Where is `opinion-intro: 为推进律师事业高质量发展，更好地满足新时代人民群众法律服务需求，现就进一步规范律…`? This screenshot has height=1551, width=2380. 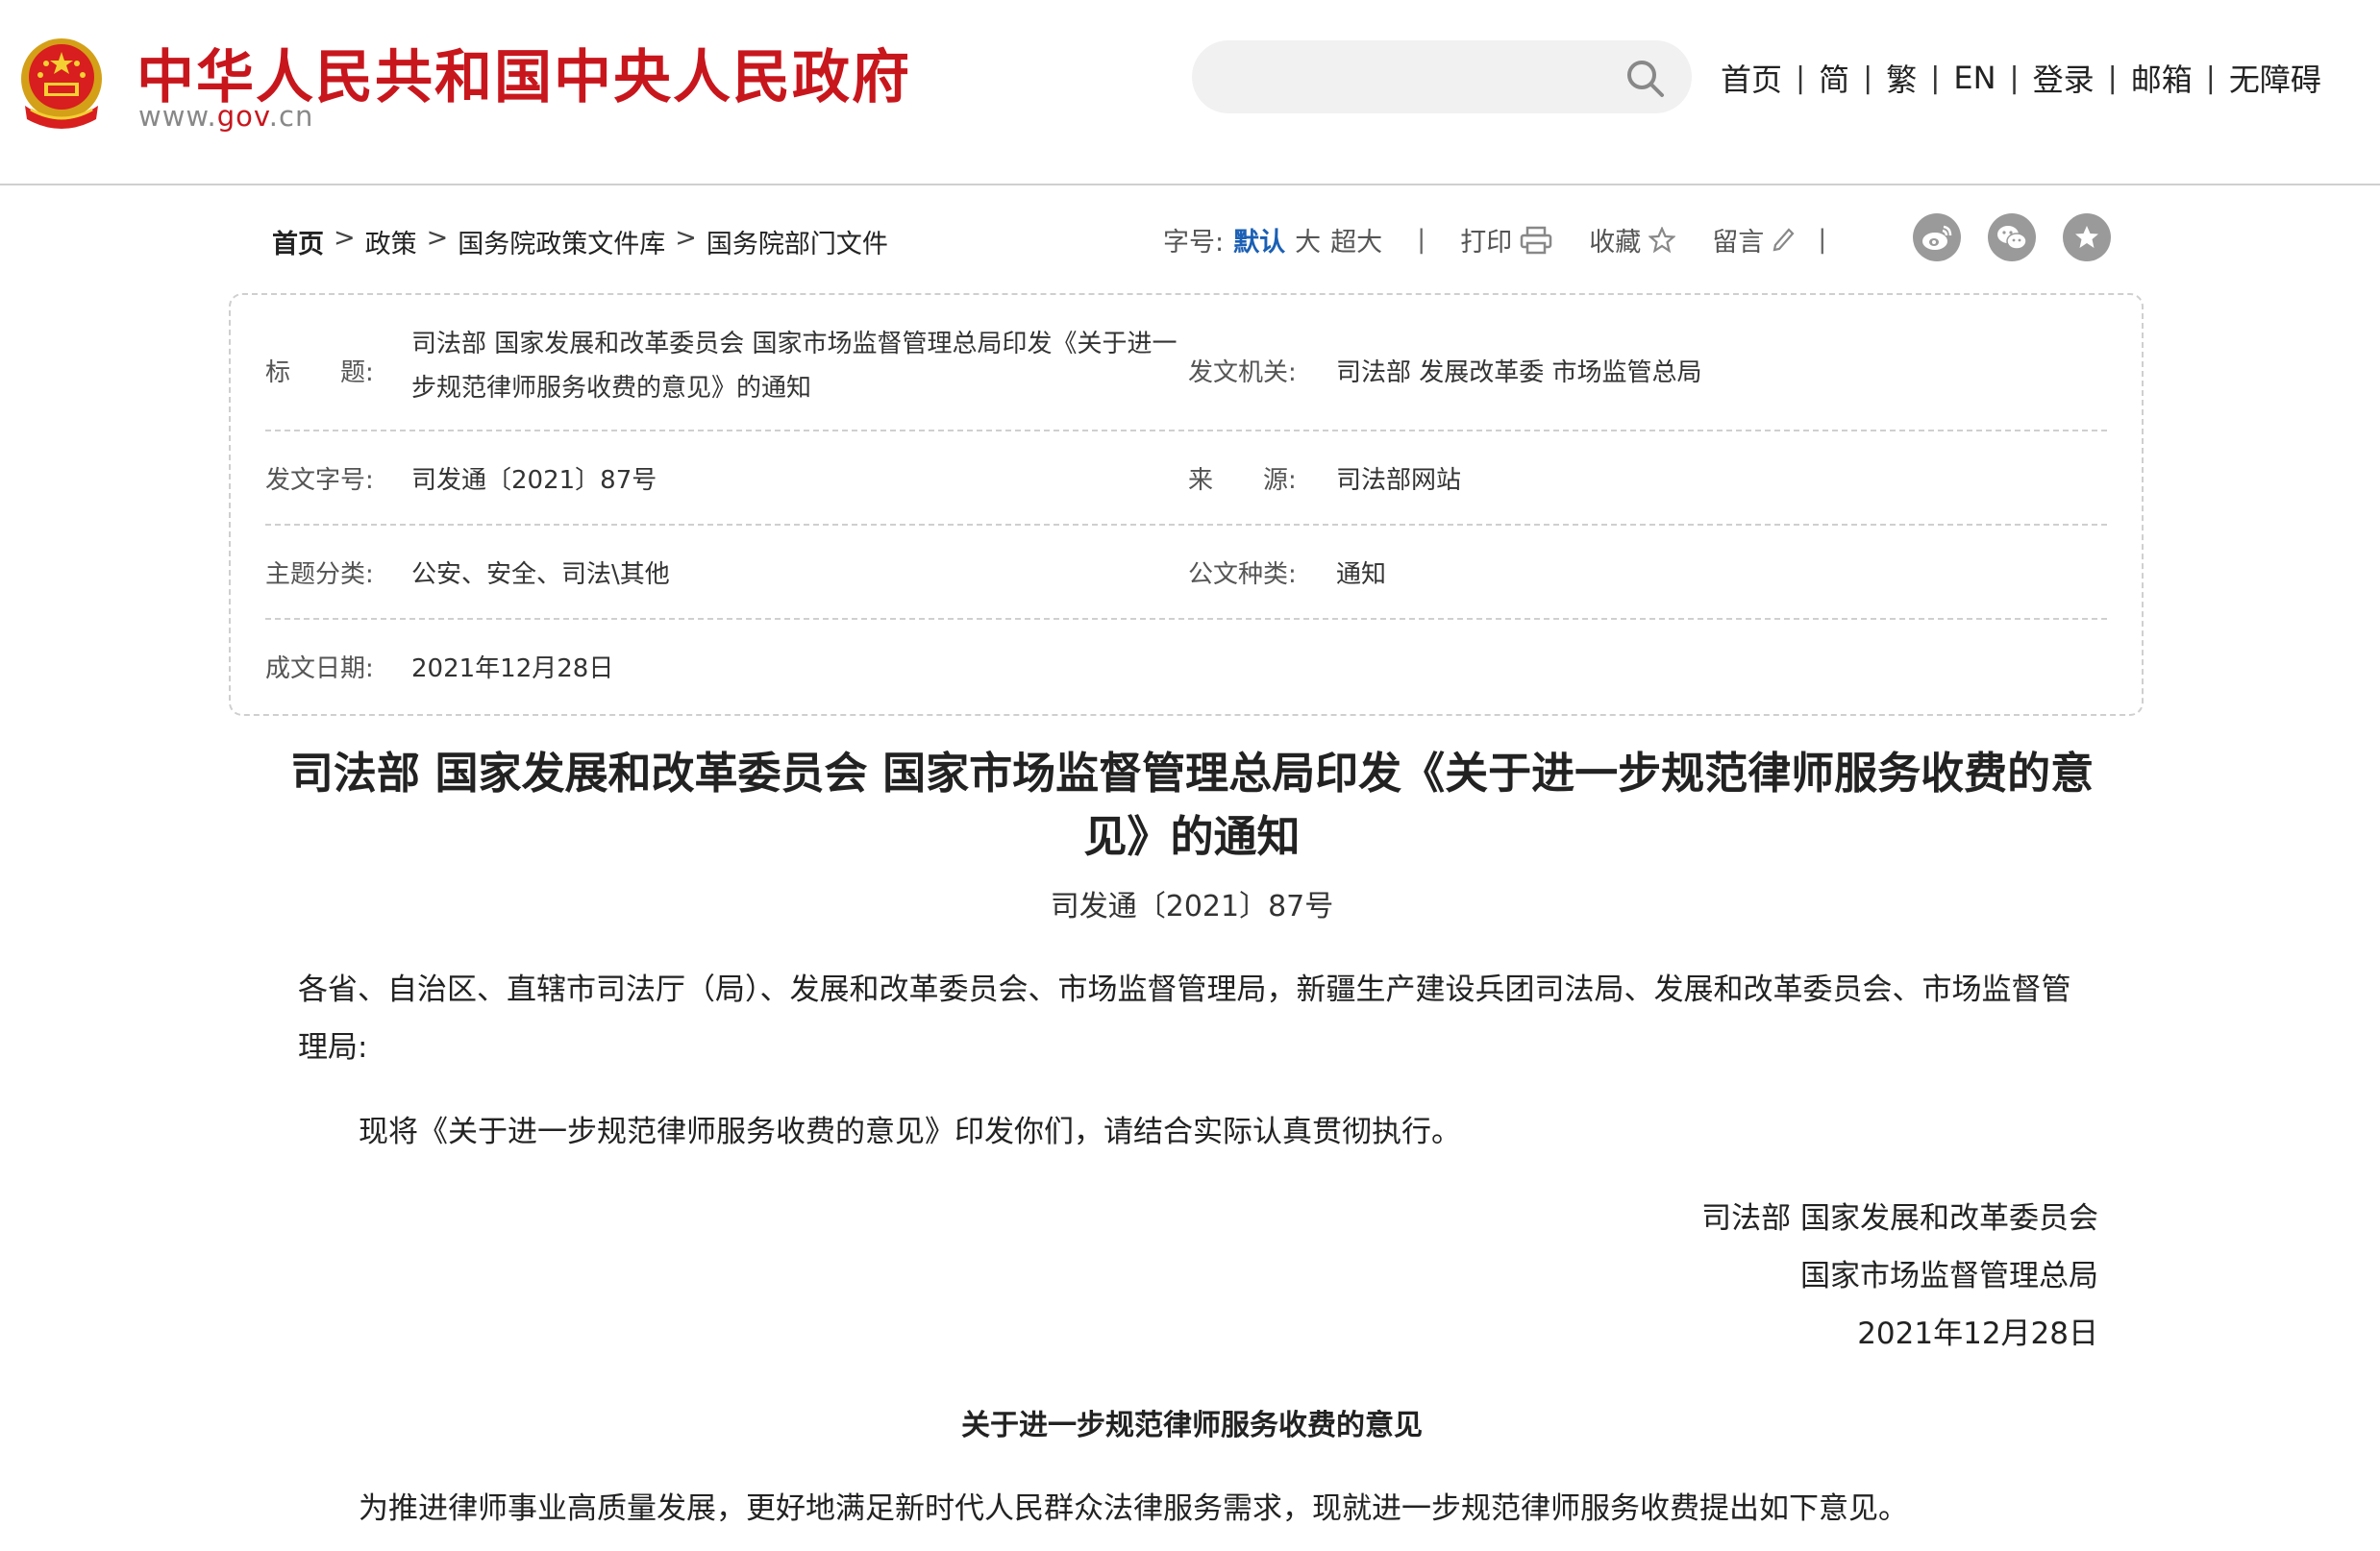 opinion-intro: 为推进律师事业高质量发展，更好地满足新时代人民群众法律服务需求，现就进一步规范律… is located at coordinates (1133, 1508).